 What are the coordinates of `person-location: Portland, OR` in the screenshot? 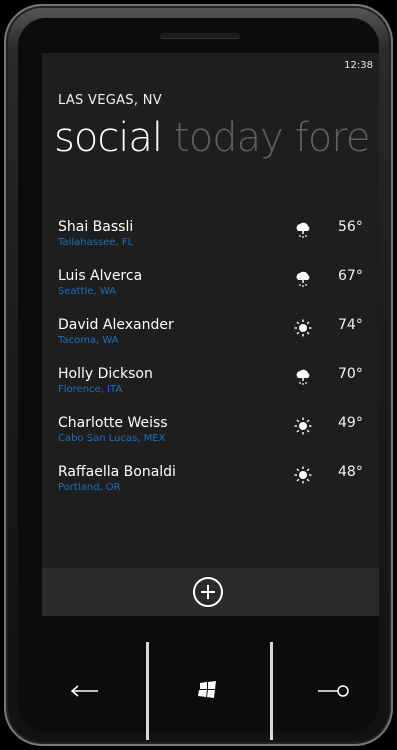 It's located at (89, 487).